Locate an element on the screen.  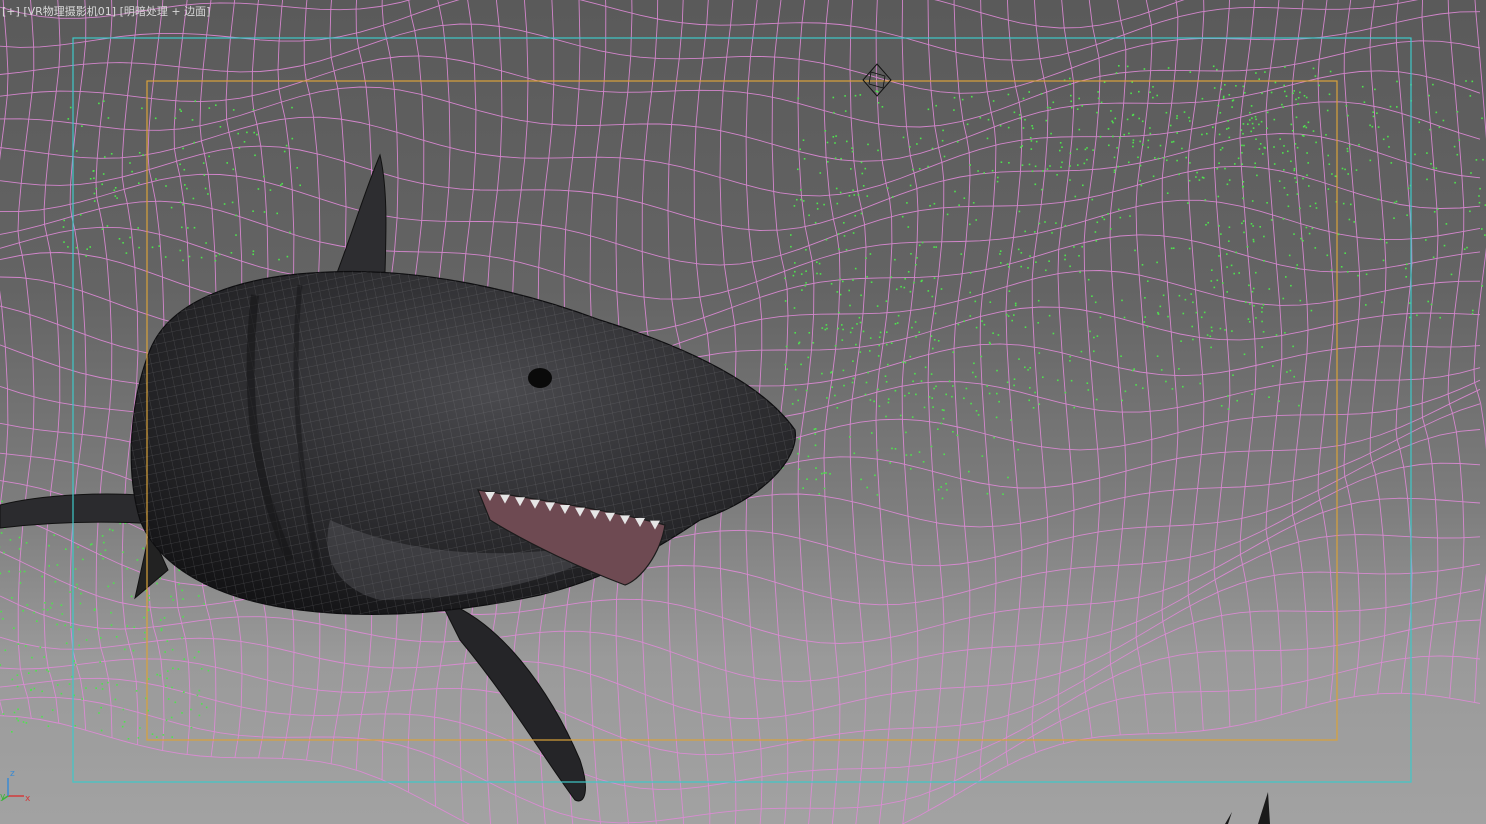
shark-pectoral-fin is located at coordinates (512, 700).